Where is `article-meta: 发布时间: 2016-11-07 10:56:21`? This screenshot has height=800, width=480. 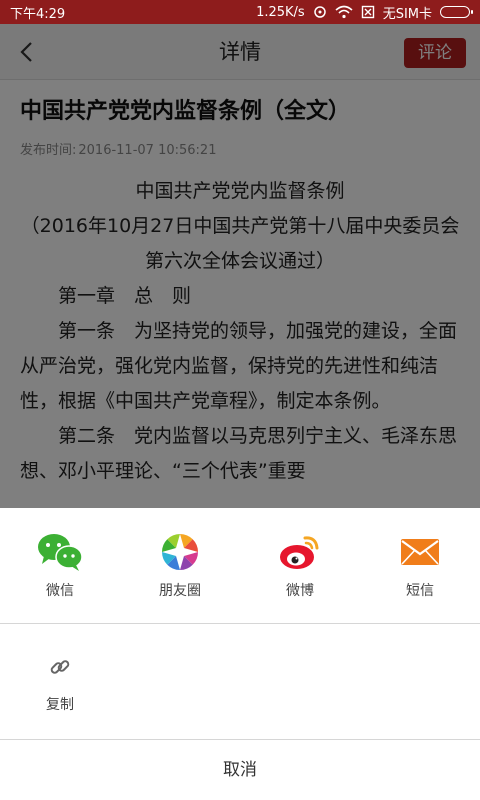
article-meta: 发布时间: 2016-11-07 10:56:21 is located at coordinates (240, 148).